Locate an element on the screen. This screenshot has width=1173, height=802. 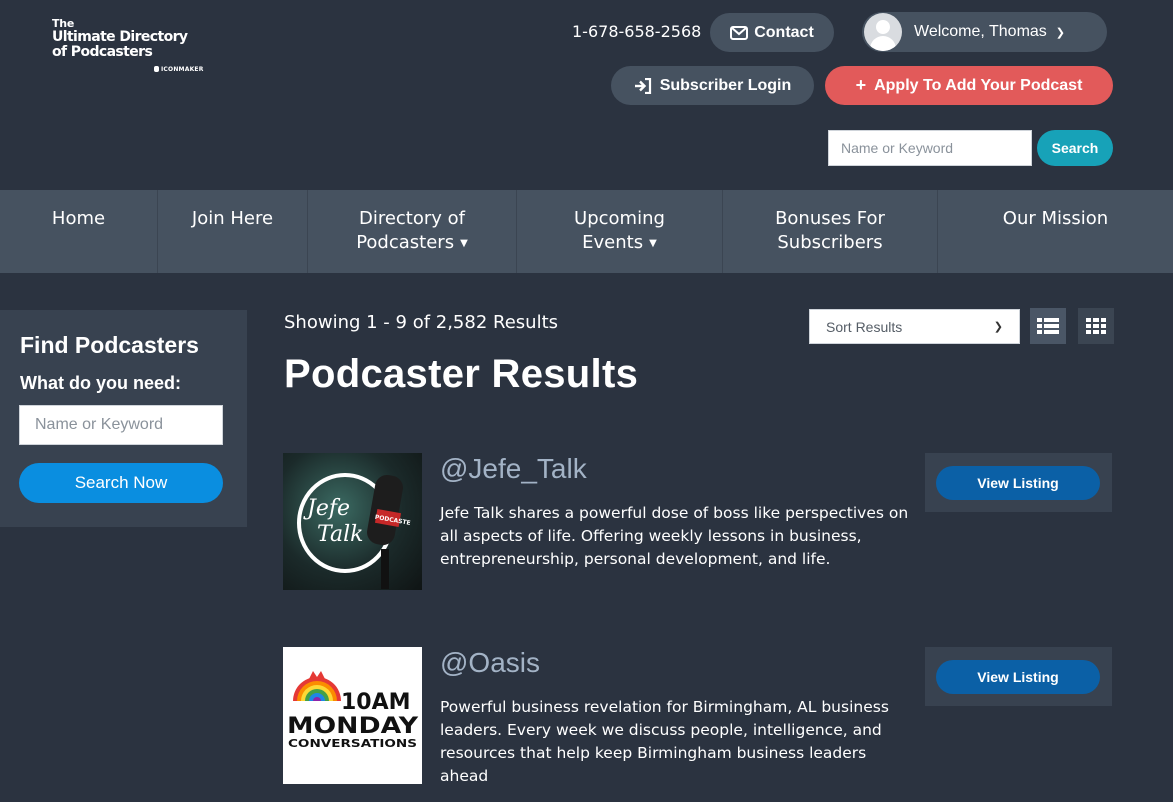
nav-item-join-here: Join Here is located at coordinates (233, 231).